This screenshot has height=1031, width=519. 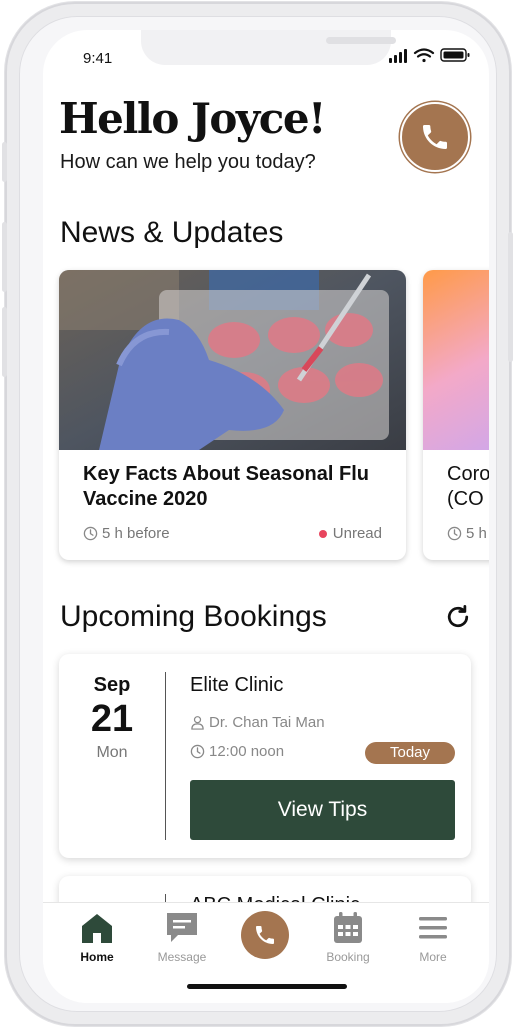 I want to click on divider, so click(x=165, y=756).